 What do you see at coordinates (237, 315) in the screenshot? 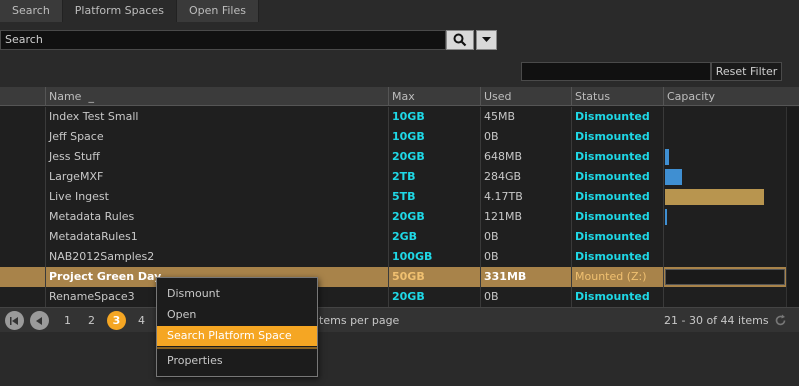
I see `menu-item-open: Open` at bounding box center [237, 315].